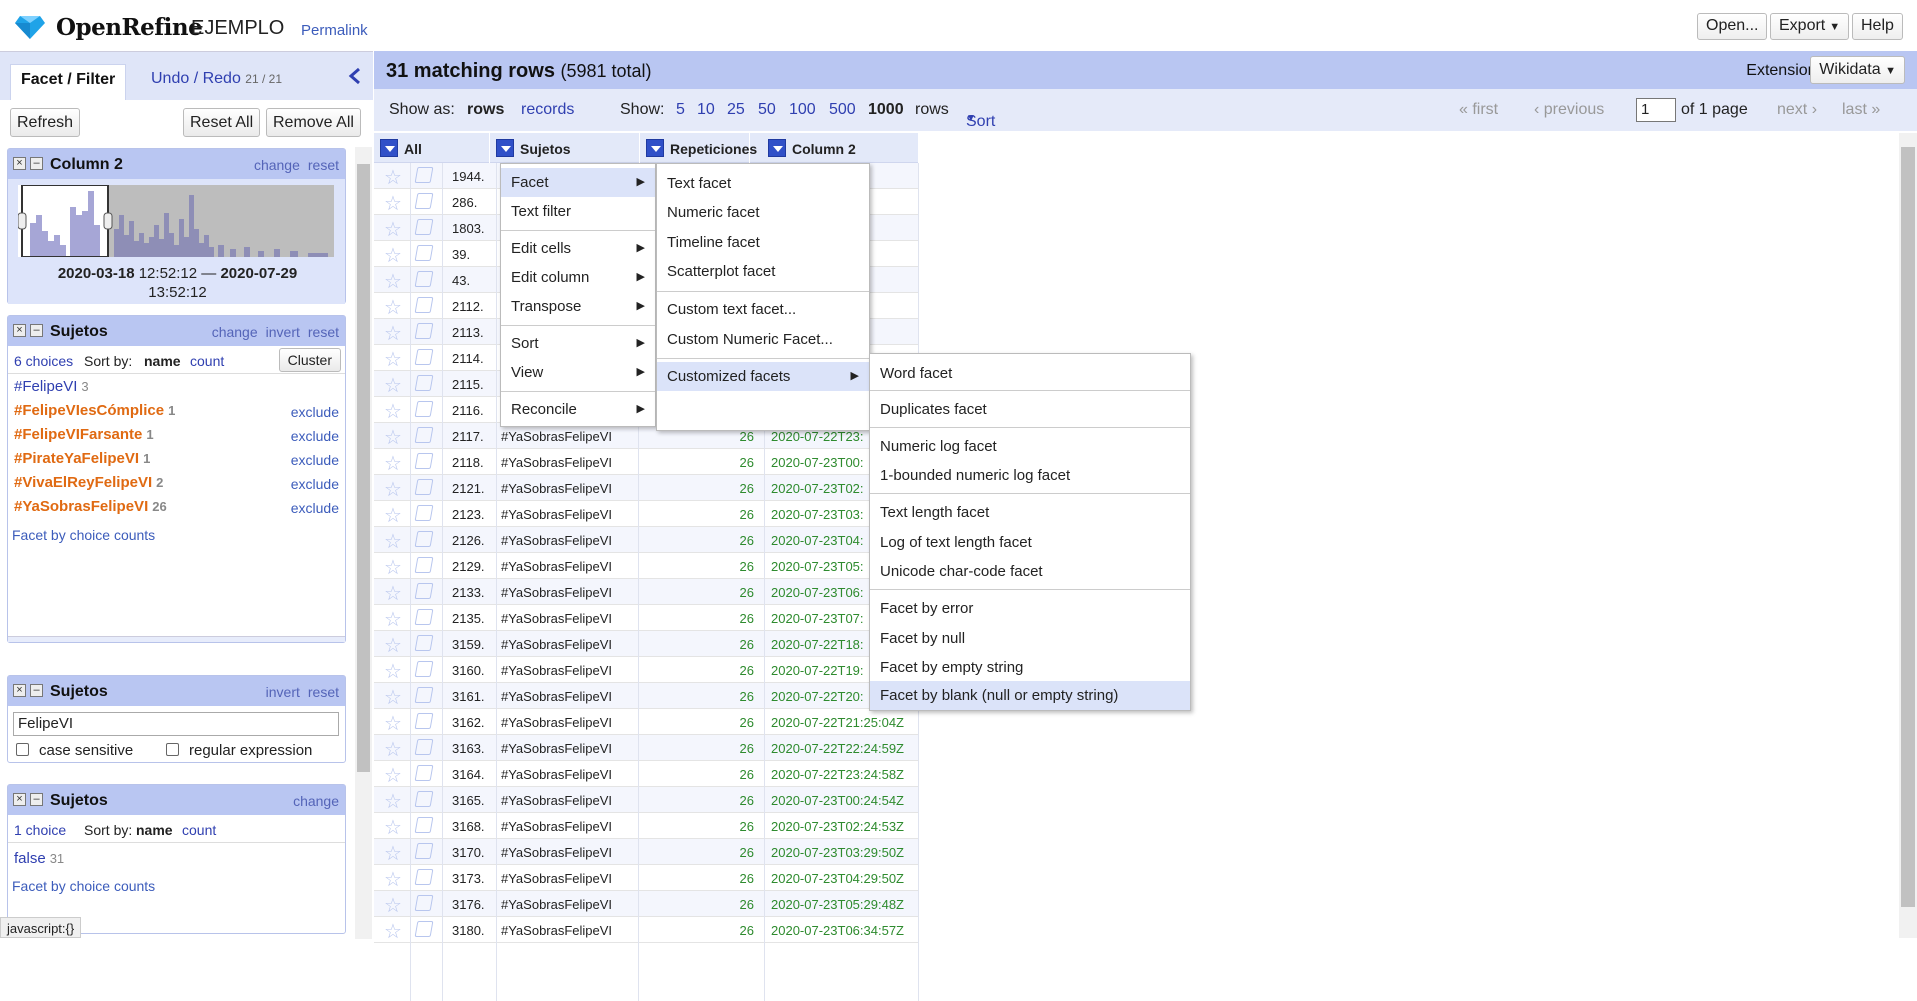 Image resolution: width=1917 pixels, height=1001 pixels. What do you see at coordinates (1797, 110) in the screenshot?
I see `next-page-link: next ›` at bounding box center [1797, 110].